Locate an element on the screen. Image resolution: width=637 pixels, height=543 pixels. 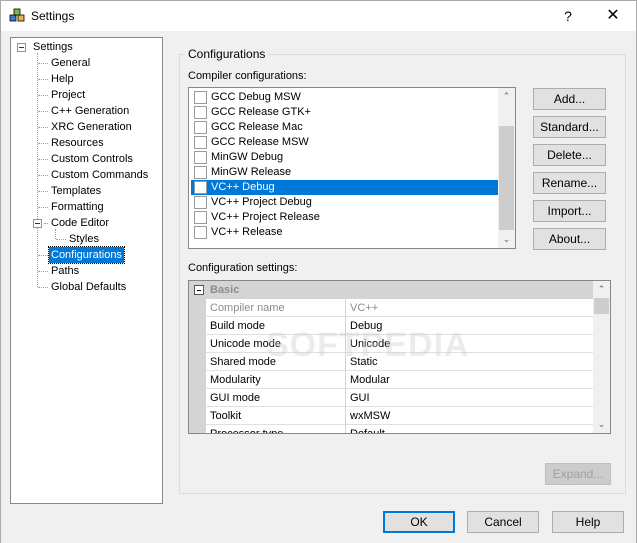
help-button: Help is located at coordinates (588, 522).